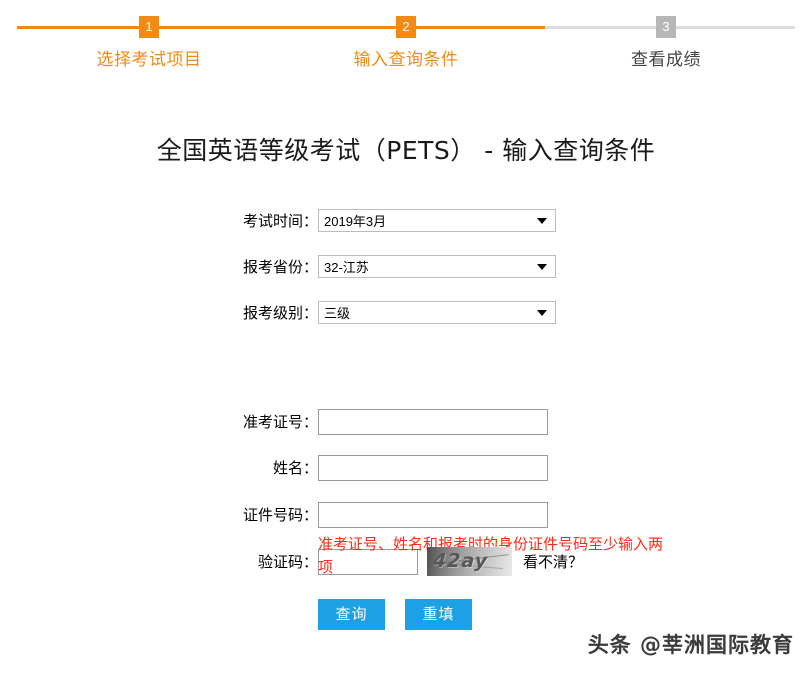  I want to click on form-row-exam-time: 考试时间： 2019年3月, so click(406, 220).